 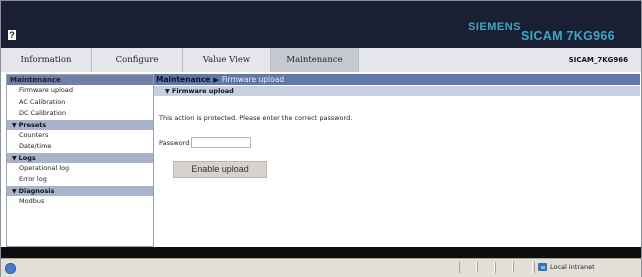 What do you see at coordinates (227, 60) in the screenshot?
I see `tab-value-view: Value View` at bounding box center [227, 60].